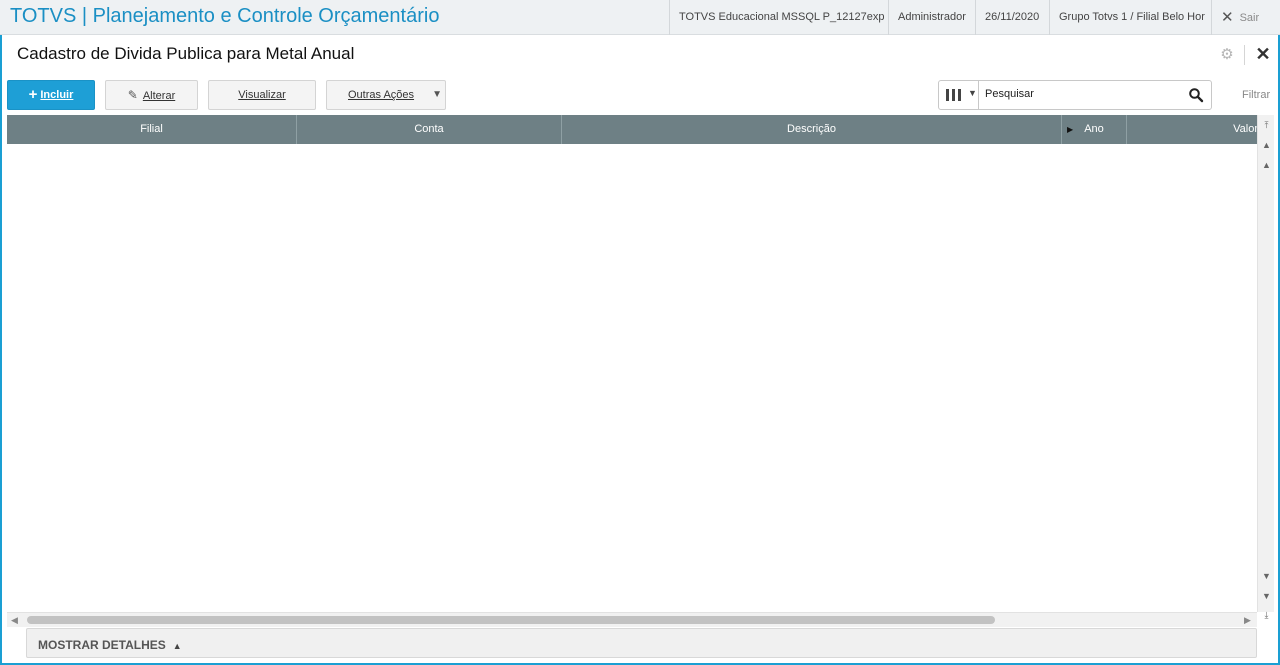 The height and width of the screenshot is (665, 1280). I want to click on other-actions-button: Outras Ações ▼, so click(386, 95).